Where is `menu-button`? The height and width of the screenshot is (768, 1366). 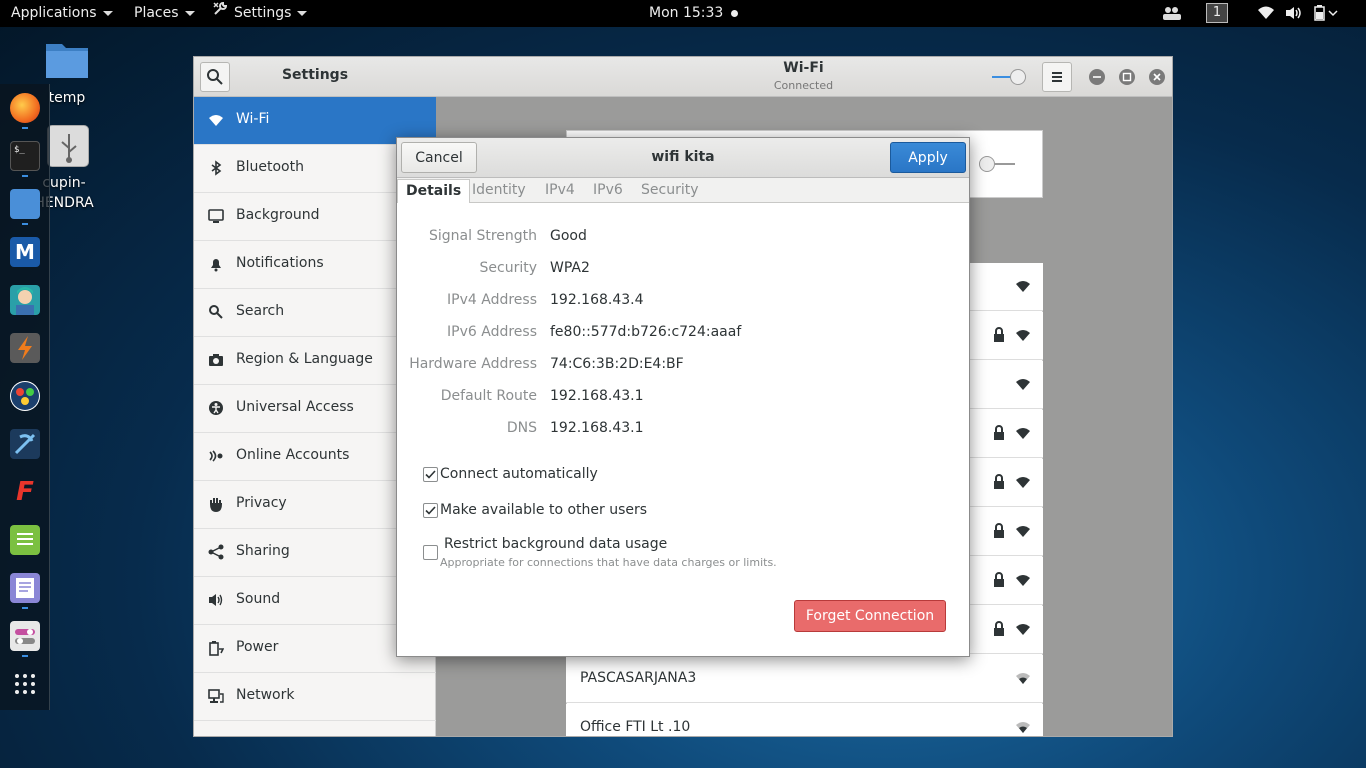 menu-button is located at coordinates (1057, 77).